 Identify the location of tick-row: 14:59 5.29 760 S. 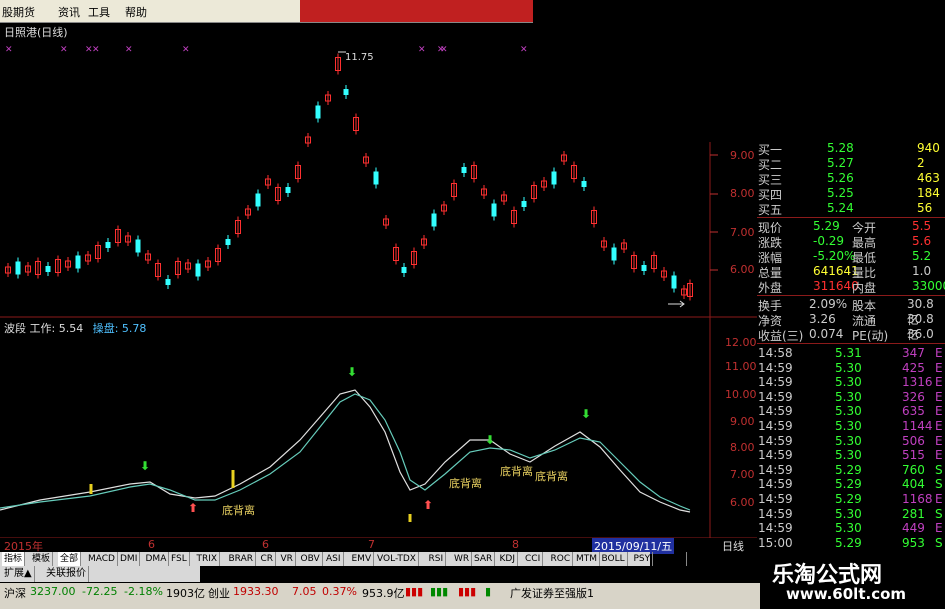
(851, 470).